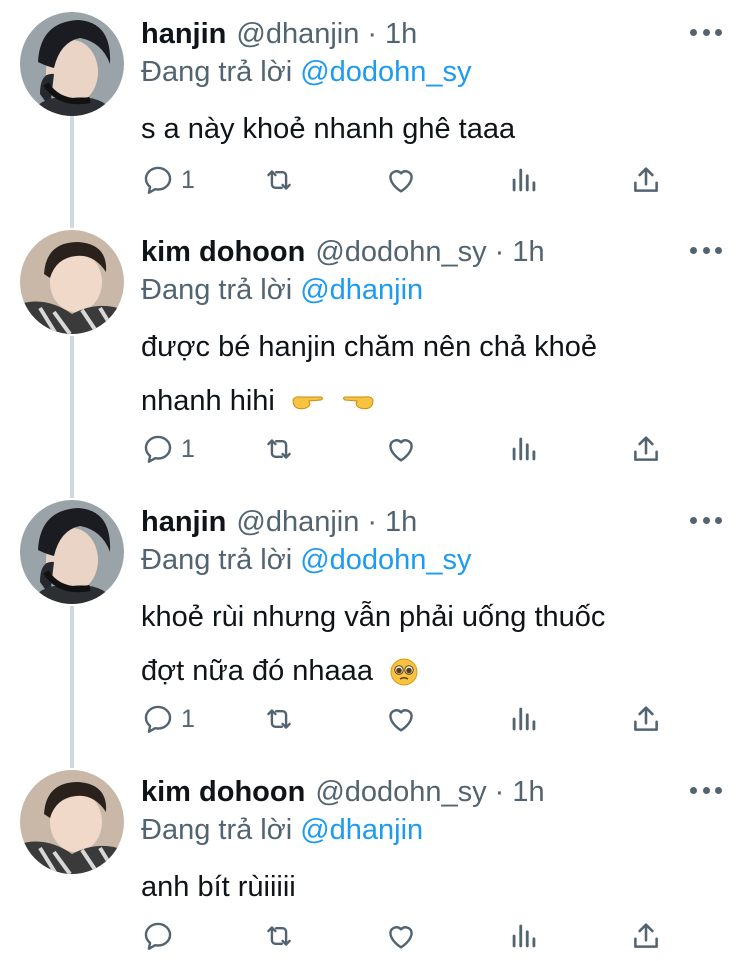 The height and width of the screenshot is (961, 750). I want to click on tweet-actions, so click(411, 936).